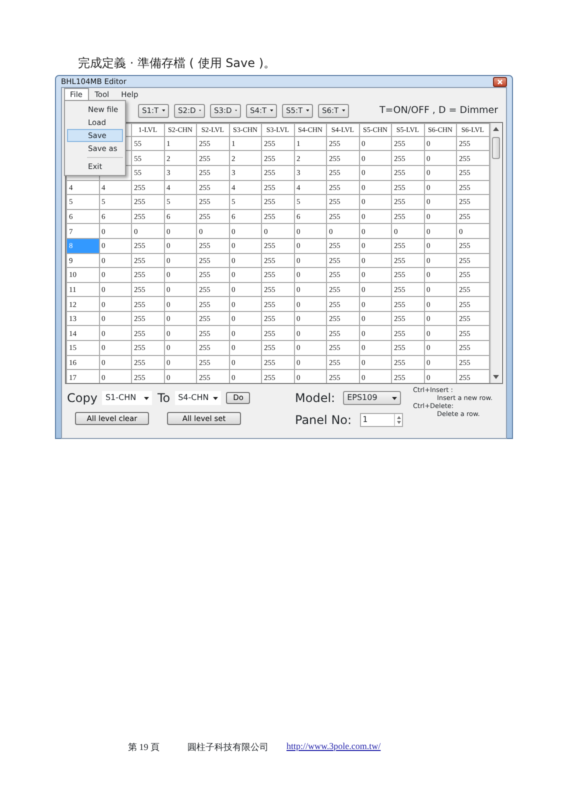 This screenshot has width=565, height=800. Describe the element at coordinates (144, 747) in the screenshot. I see `page-number: 第 19 頁` at that location.